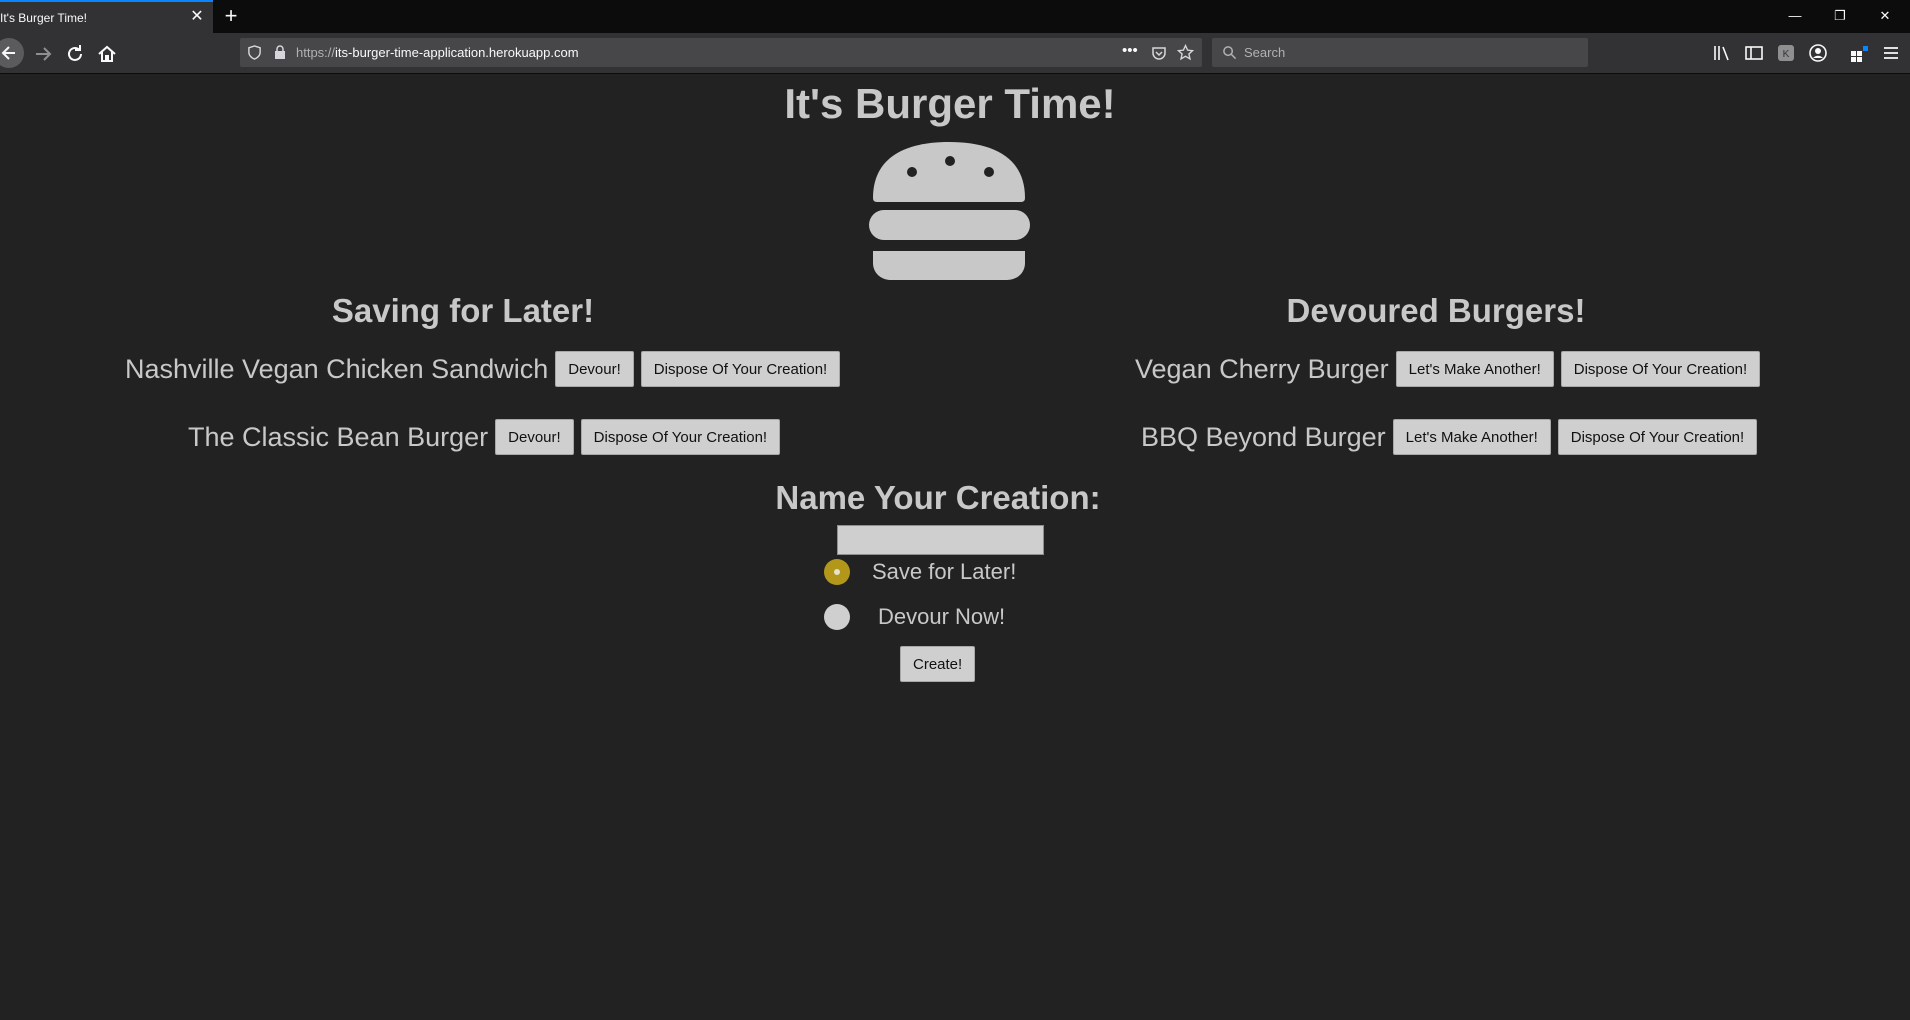 The height and width of the screenshot is (1020, 1910). Describe the element at coordinates (949, 211) in the screenshot. I see `burger-logo-icon` at that location.